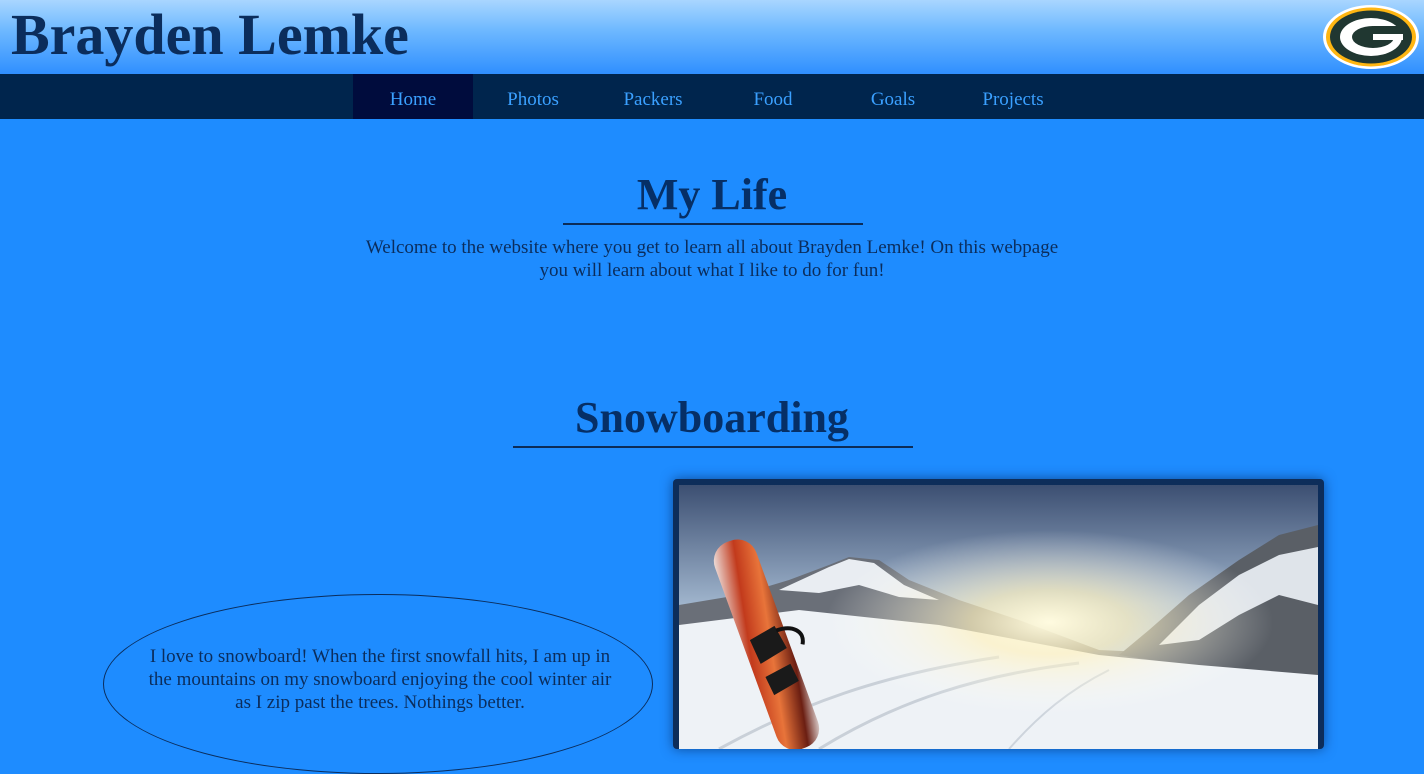 Image resolution: width=1424 pixels, height=774 pixels. What do you see at coordinates (893, 96) in the screenshot?
I see `nav-item-goals: Goals` at bounding box center [893, 96].